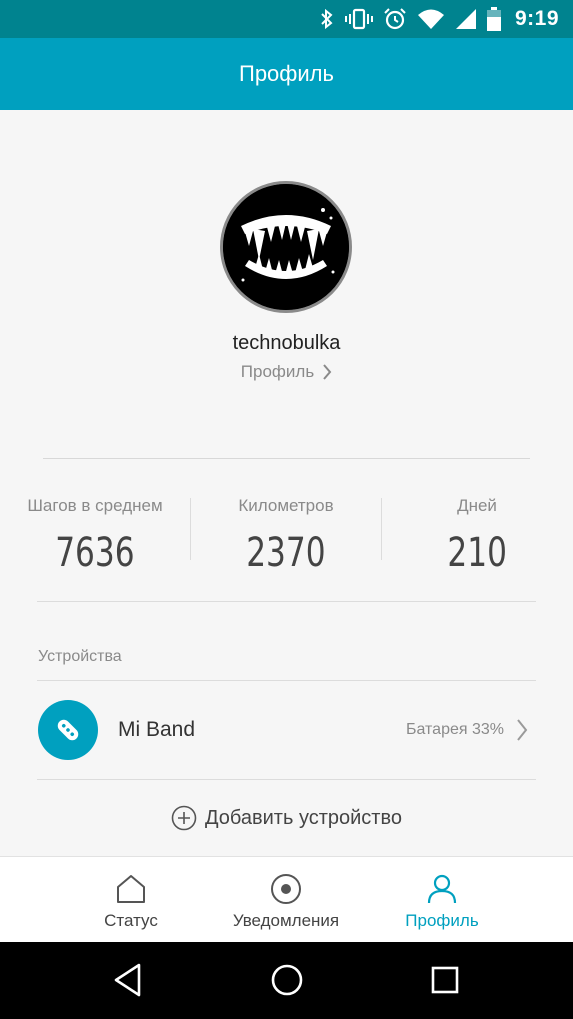 Image resolution: width=573 pixels, height=1019 pixels. Describe the element at coordinates (286, 19) in the screenshot. I see `status-bar: 9:19` at that location.